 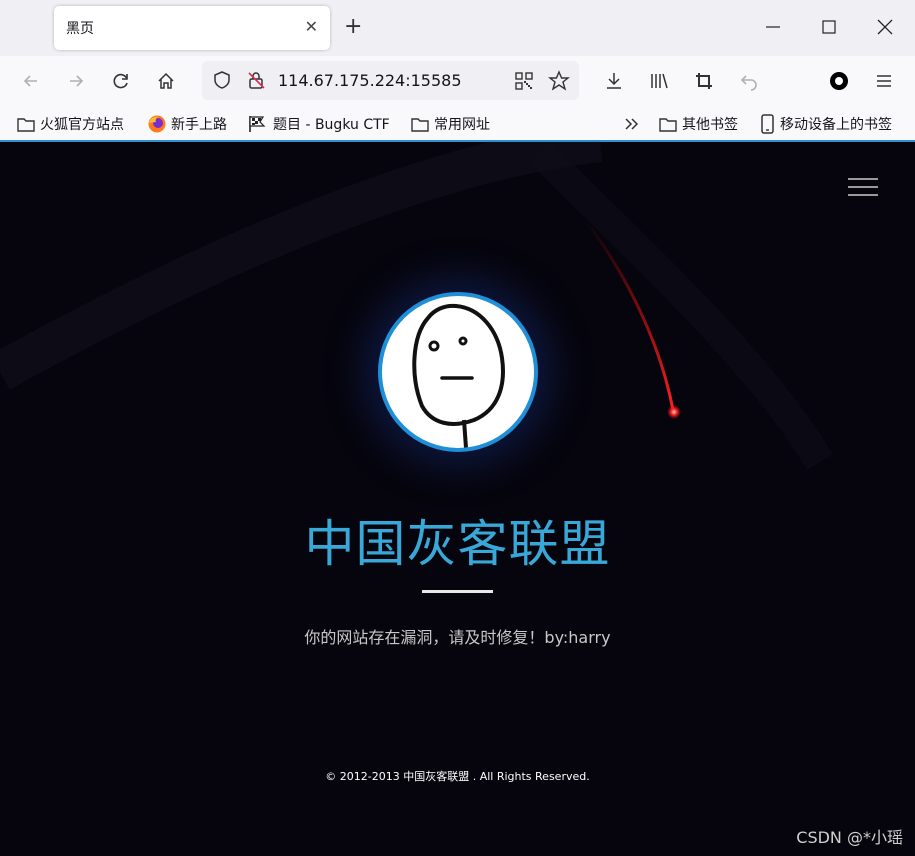 I want to click on home-icon, so click(x=166, y=81).